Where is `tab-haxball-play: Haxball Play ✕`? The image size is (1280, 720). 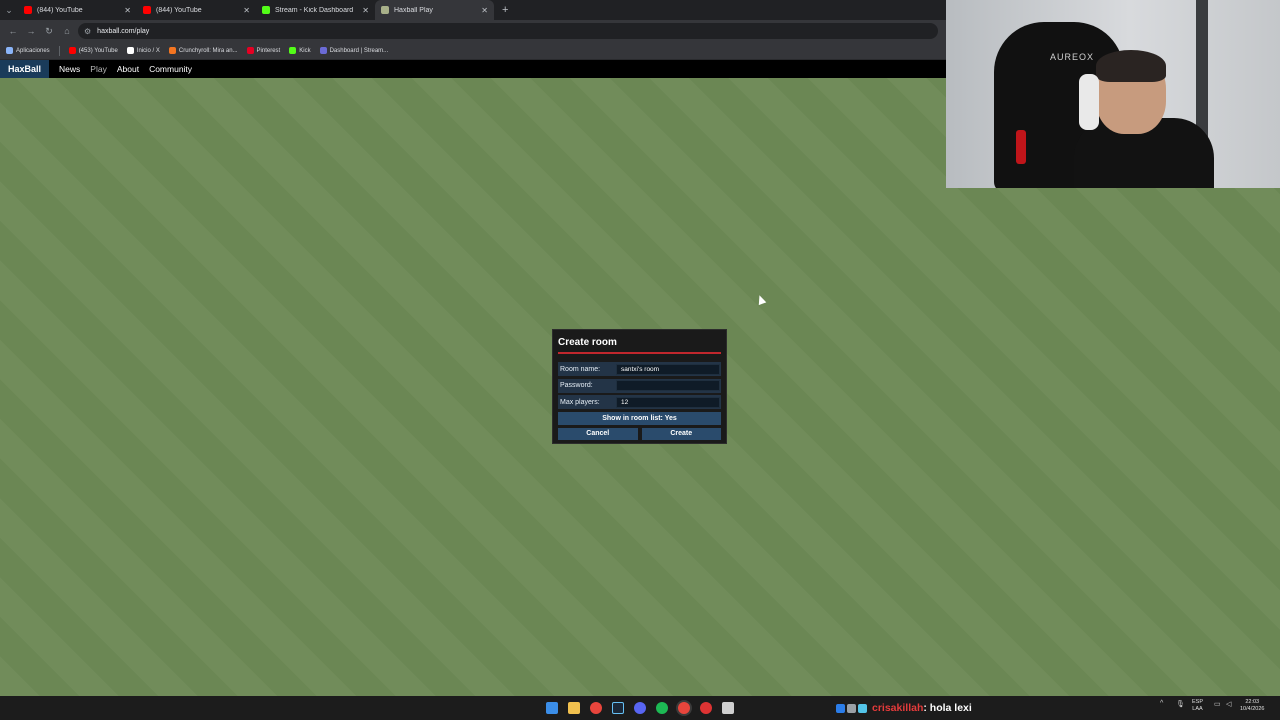 tab-haxball-play: Haxball Play ✕ is located at coordinates (434, 10).